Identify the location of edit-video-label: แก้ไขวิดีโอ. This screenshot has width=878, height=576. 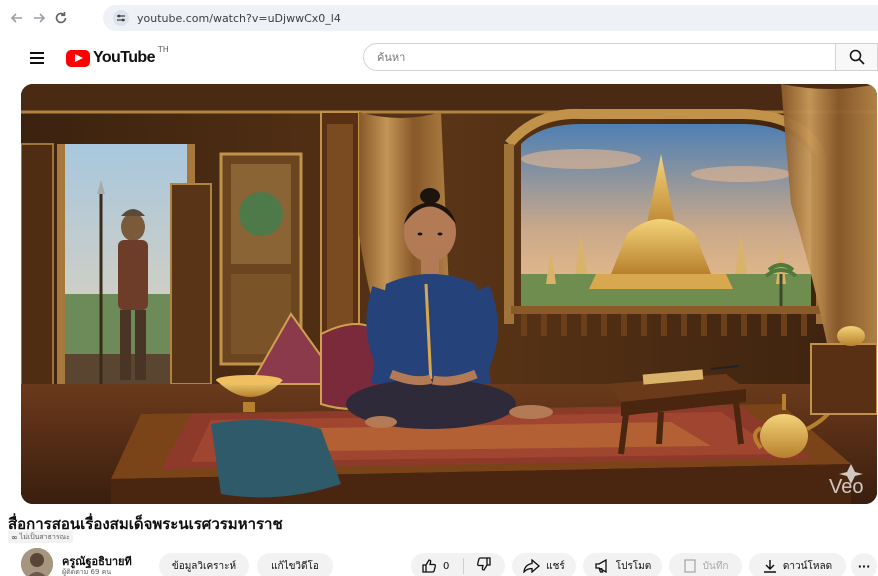
(295, 566).